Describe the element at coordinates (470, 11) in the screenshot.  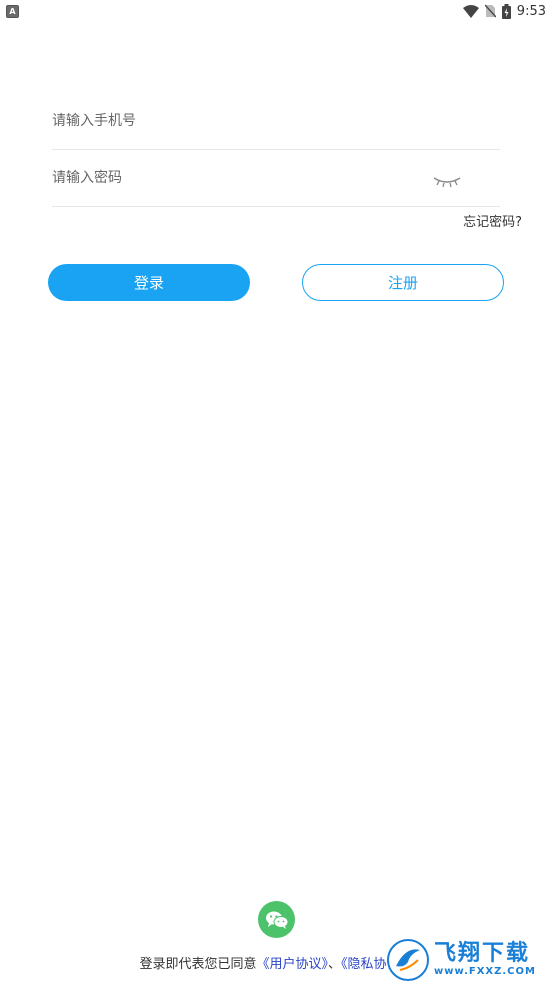
I see `wifi-icon` at that location.